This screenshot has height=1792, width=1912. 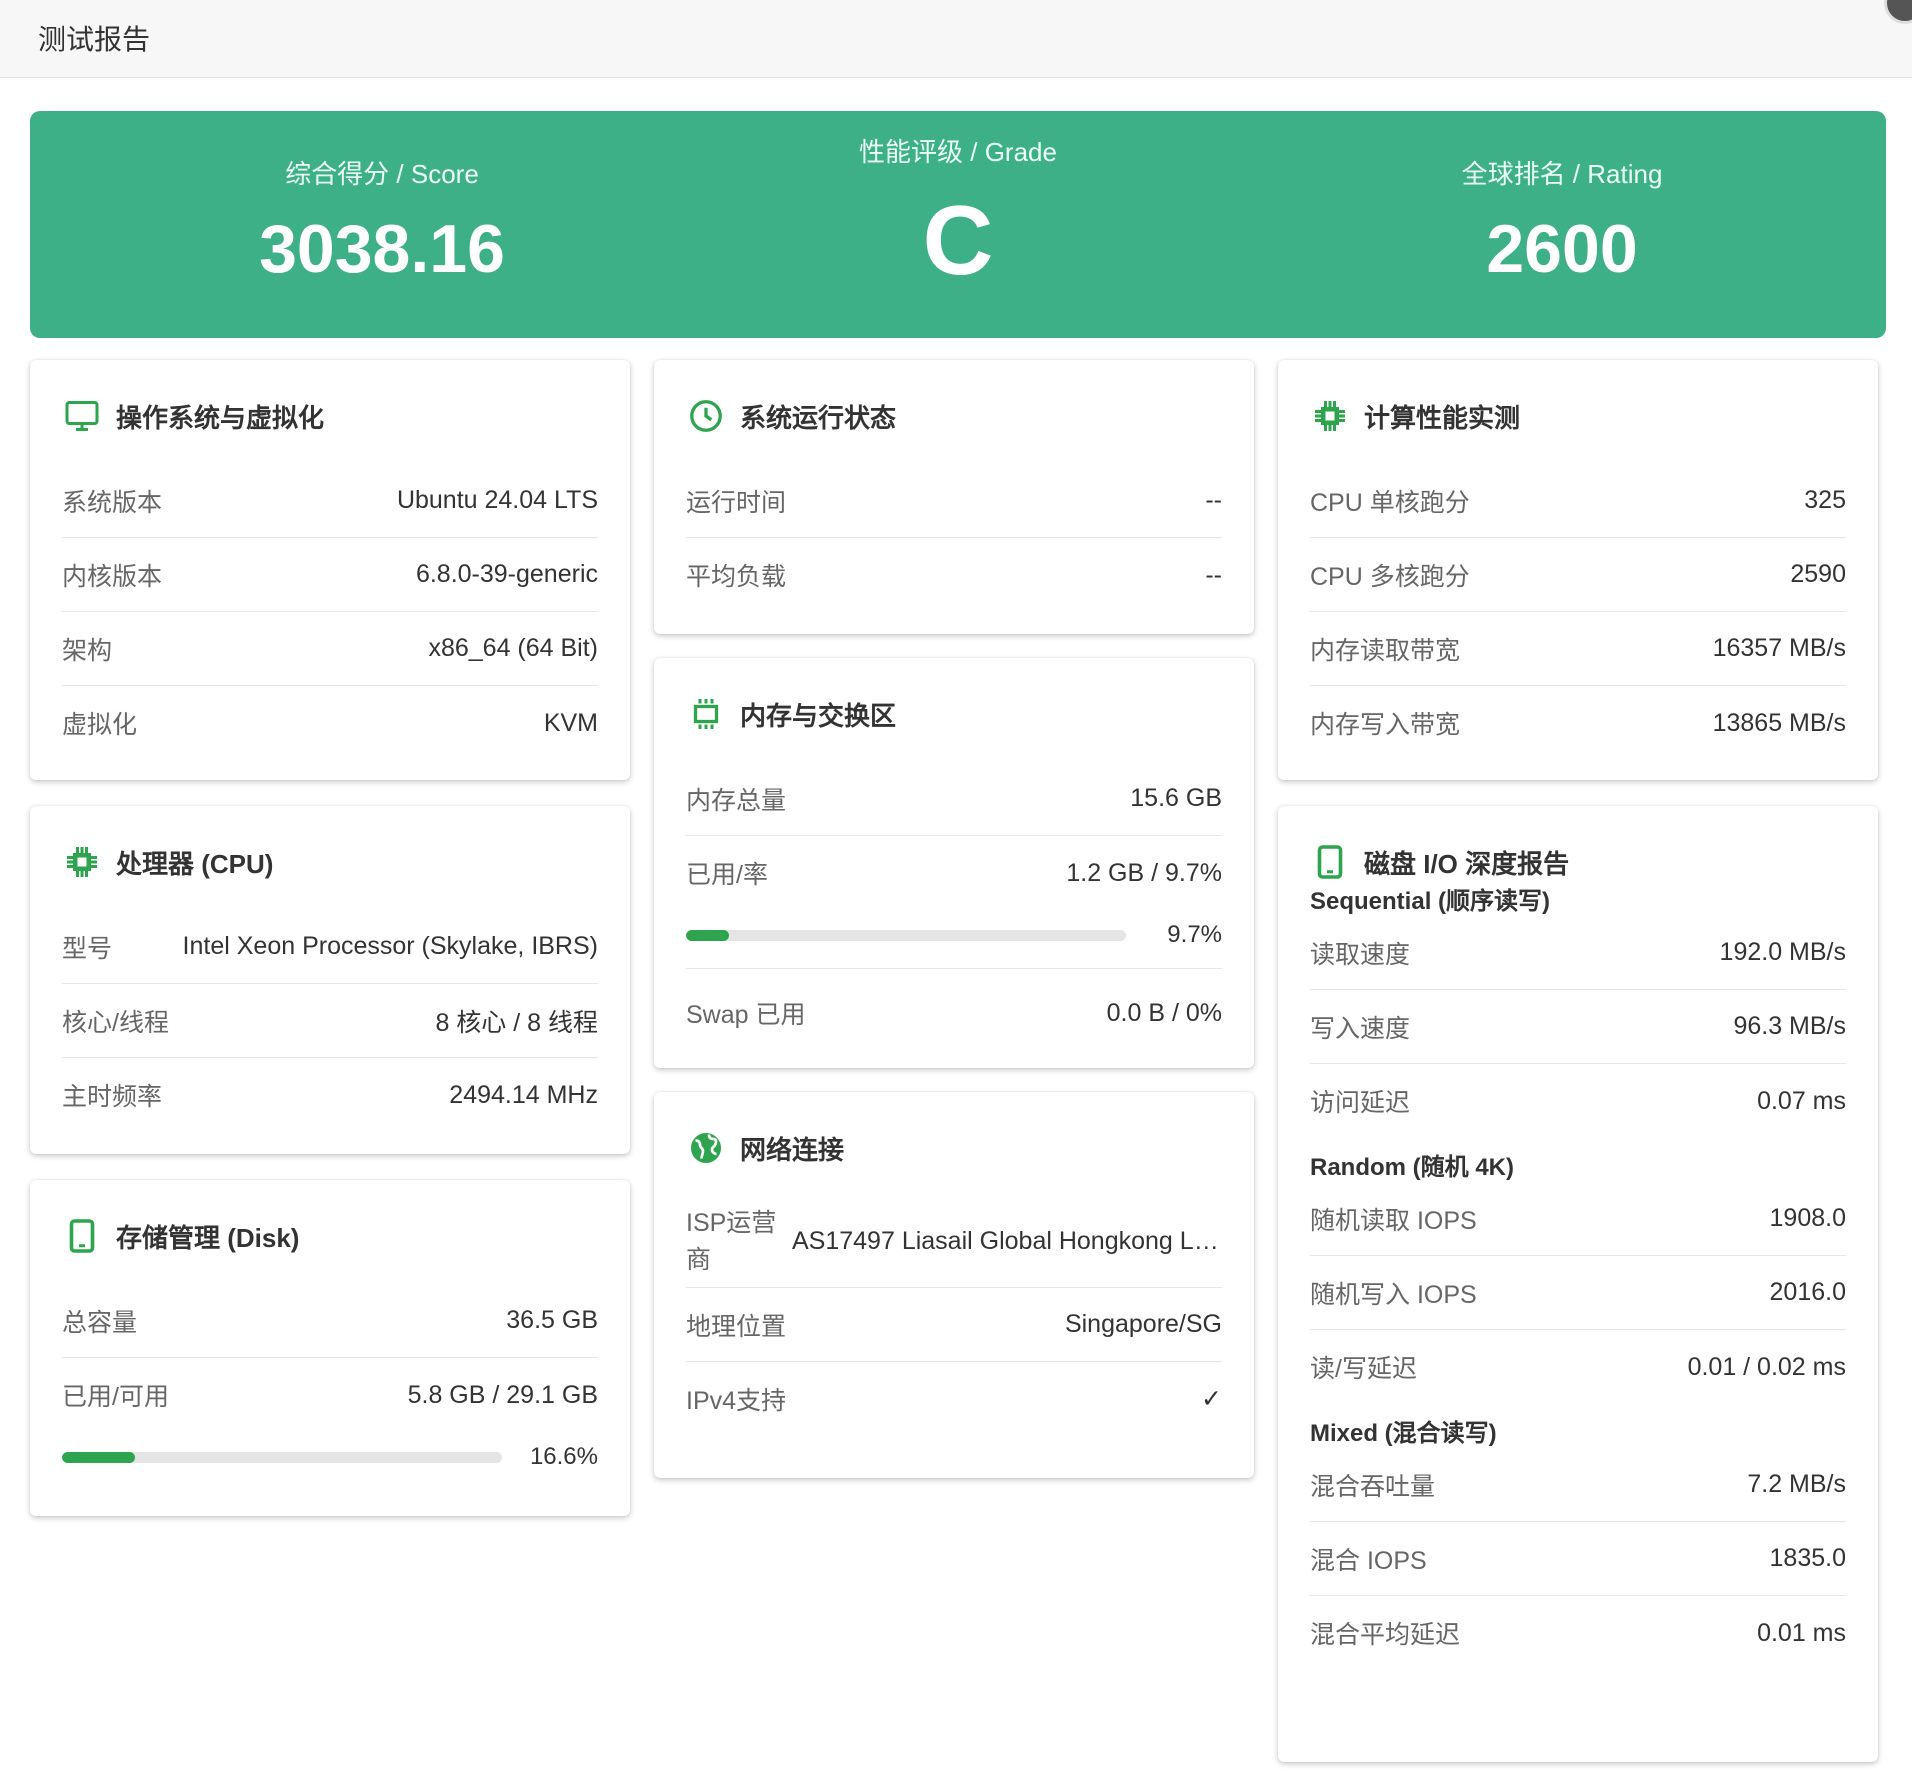 What do you see at coordinates (115, 1397) in the screenshot?
I see `row-label: 已用/可用` at bounding box center [115, 1397].